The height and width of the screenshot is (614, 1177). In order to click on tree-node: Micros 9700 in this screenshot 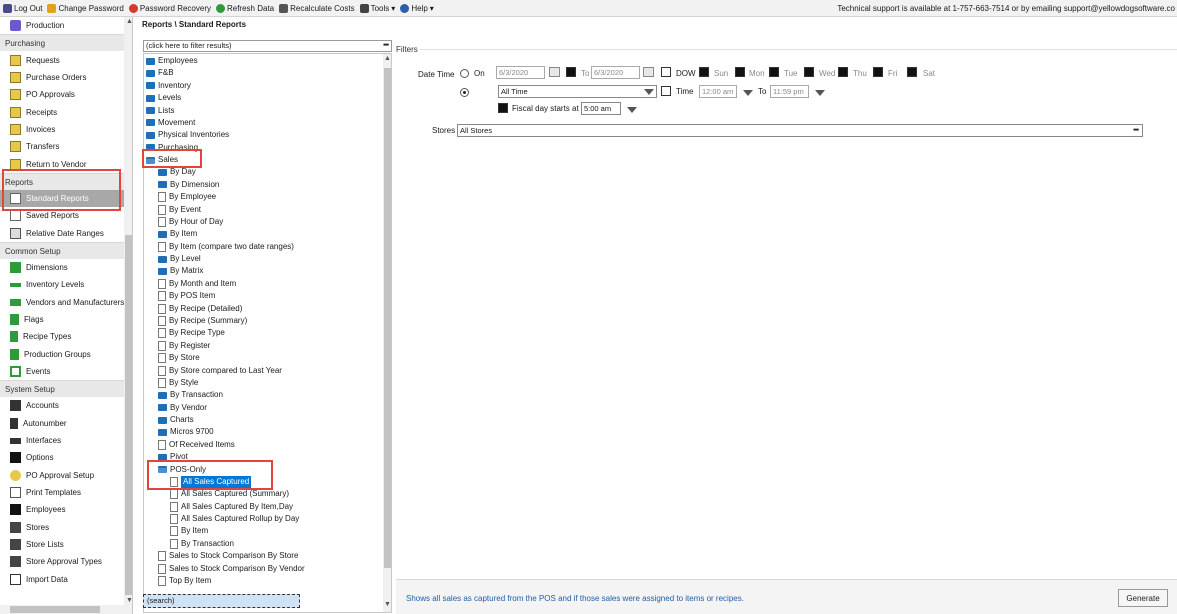, I will do `click(186, 432)`.